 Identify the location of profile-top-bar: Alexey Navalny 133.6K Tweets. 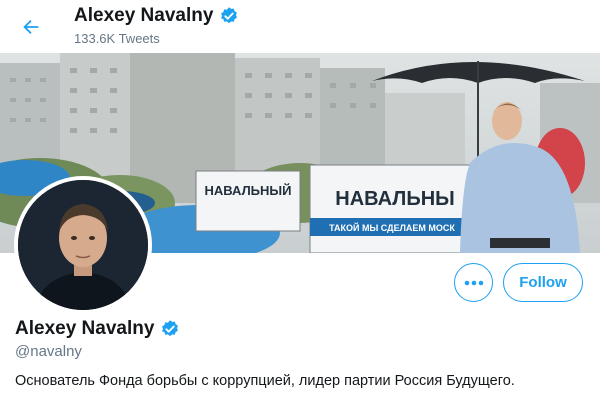
(300, 26).